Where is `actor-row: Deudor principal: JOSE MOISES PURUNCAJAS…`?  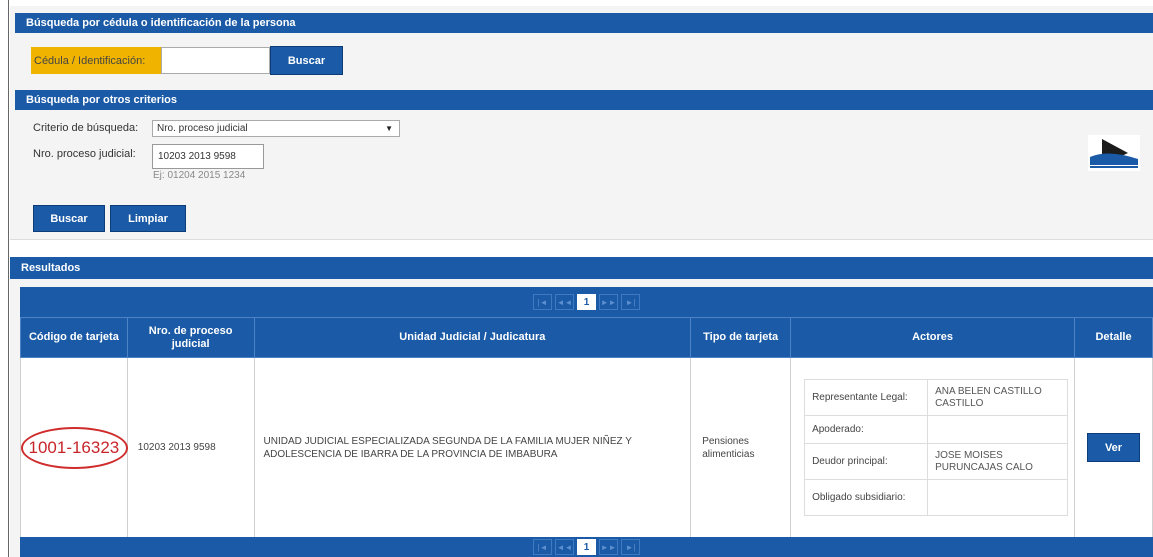
actor-row: Deudor principal: JOSE MOISES PURUNCAJAS… is located at coordinates (936, 461).